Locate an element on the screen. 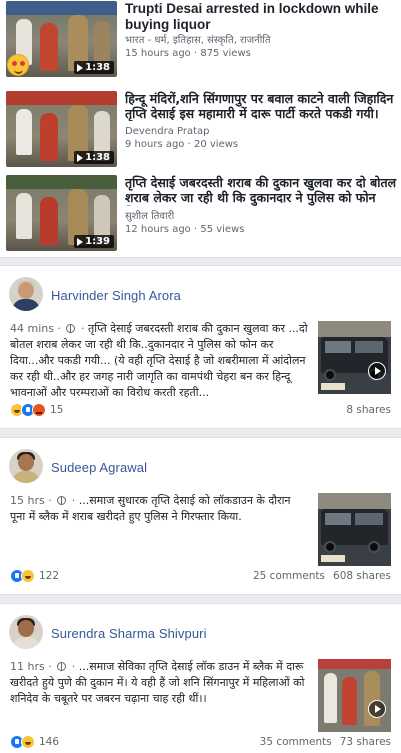  video-stats: 9 hours ago · 20 views is located at coordinates (182, 144).